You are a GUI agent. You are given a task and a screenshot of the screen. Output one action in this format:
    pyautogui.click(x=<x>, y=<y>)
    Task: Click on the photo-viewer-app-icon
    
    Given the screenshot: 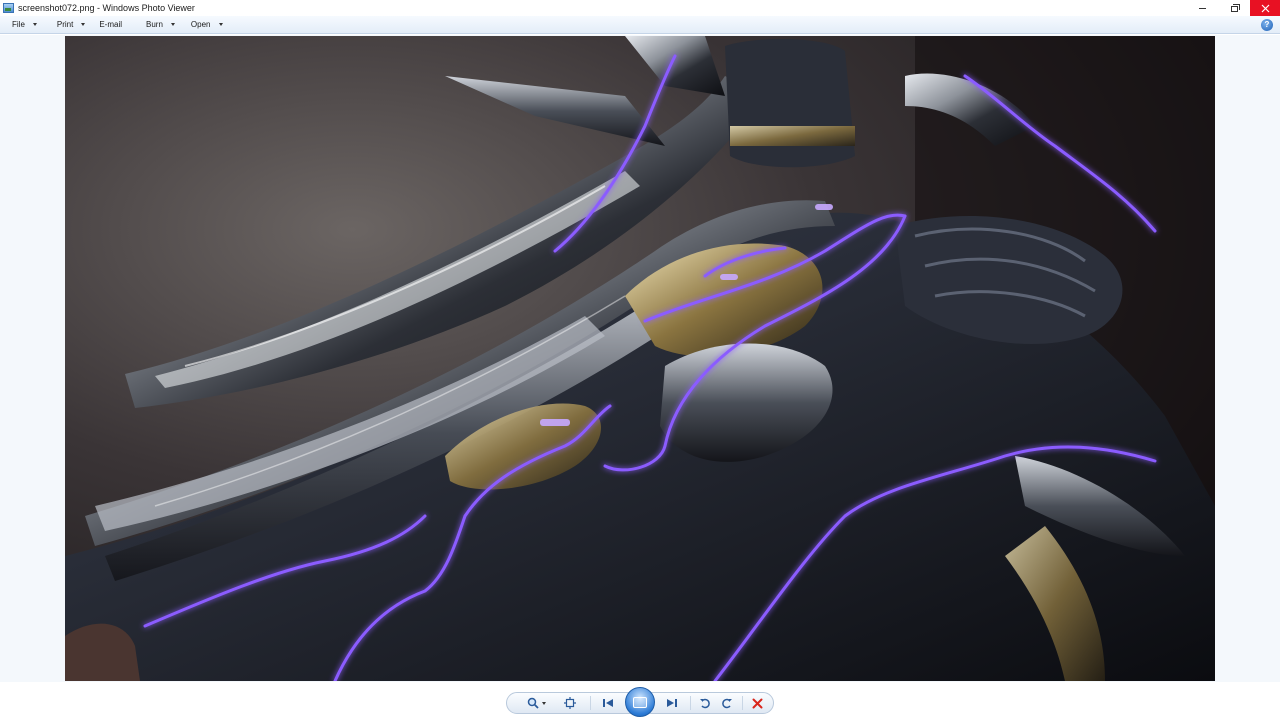 What is the action you would take?
    pyautogui.click(x=8, y=8)
    